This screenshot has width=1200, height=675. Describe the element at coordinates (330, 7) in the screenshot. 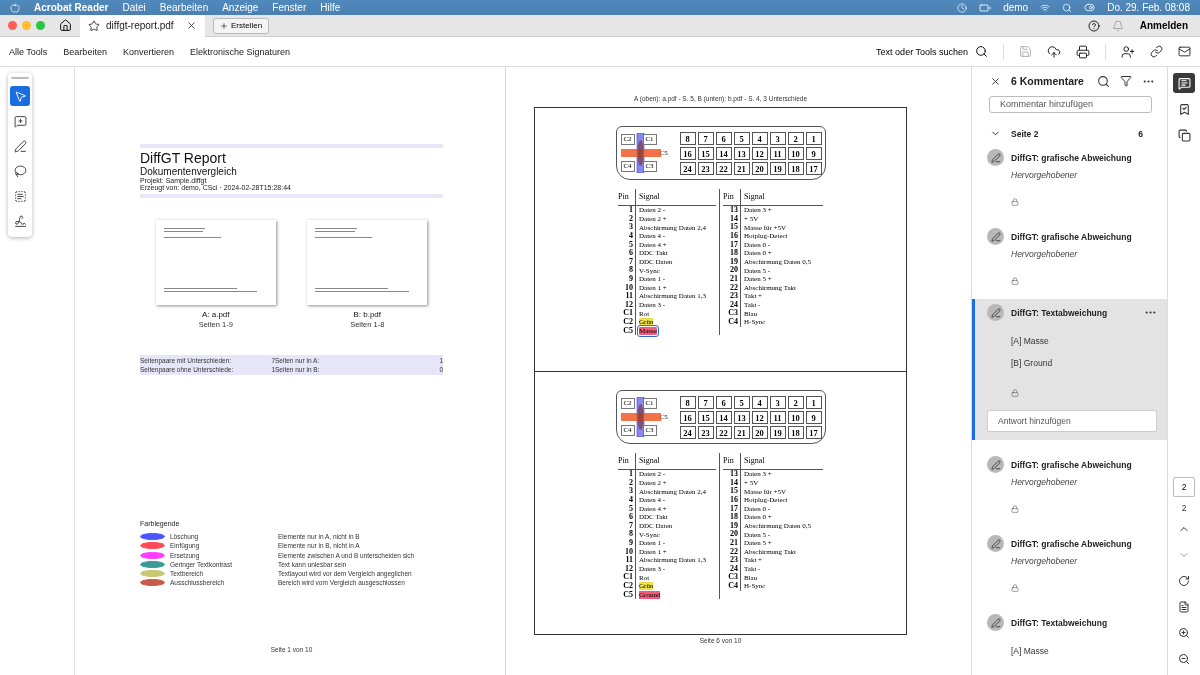

I see `menu-item: Hilfe` at that location.